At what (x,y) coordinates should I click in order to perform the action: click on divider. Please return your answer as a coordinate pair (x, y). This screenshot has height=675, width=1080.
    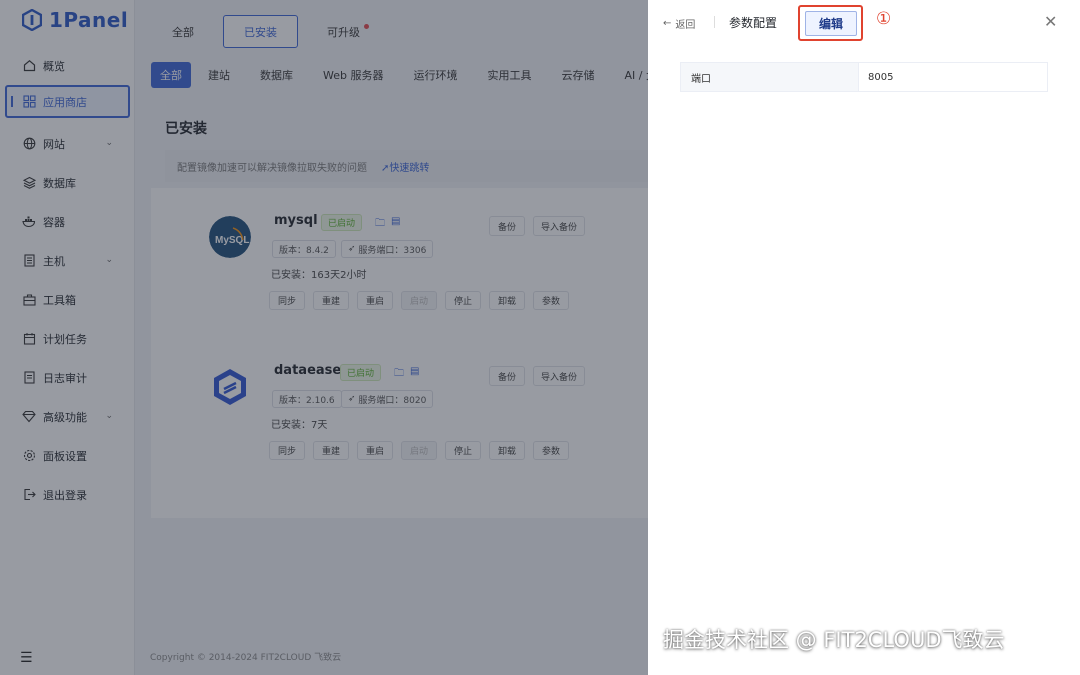
    Looking at the image, I should click on (714, 22).